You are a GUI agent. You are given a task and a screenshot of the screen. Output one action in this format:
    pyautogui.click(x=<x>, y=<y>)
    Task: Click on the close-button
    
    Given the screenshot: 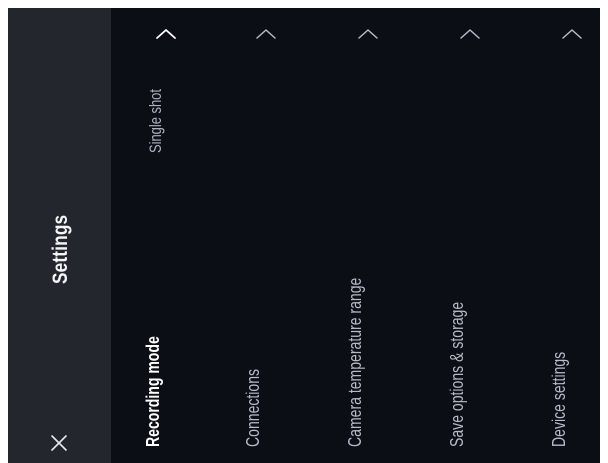 What is the action you would take?
    pyautogui.click(x=59, y=443)
    